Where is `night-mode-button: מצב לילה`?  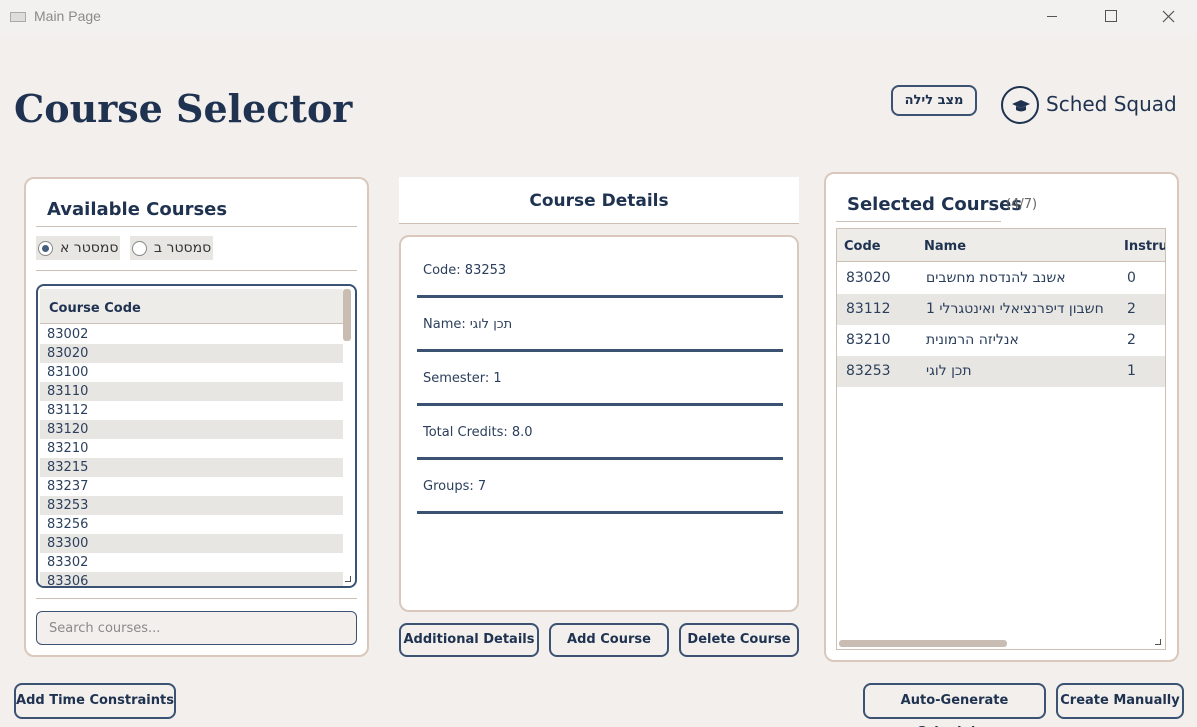
night-mode-button: מצב לילה is located at coordinates (934, 100).